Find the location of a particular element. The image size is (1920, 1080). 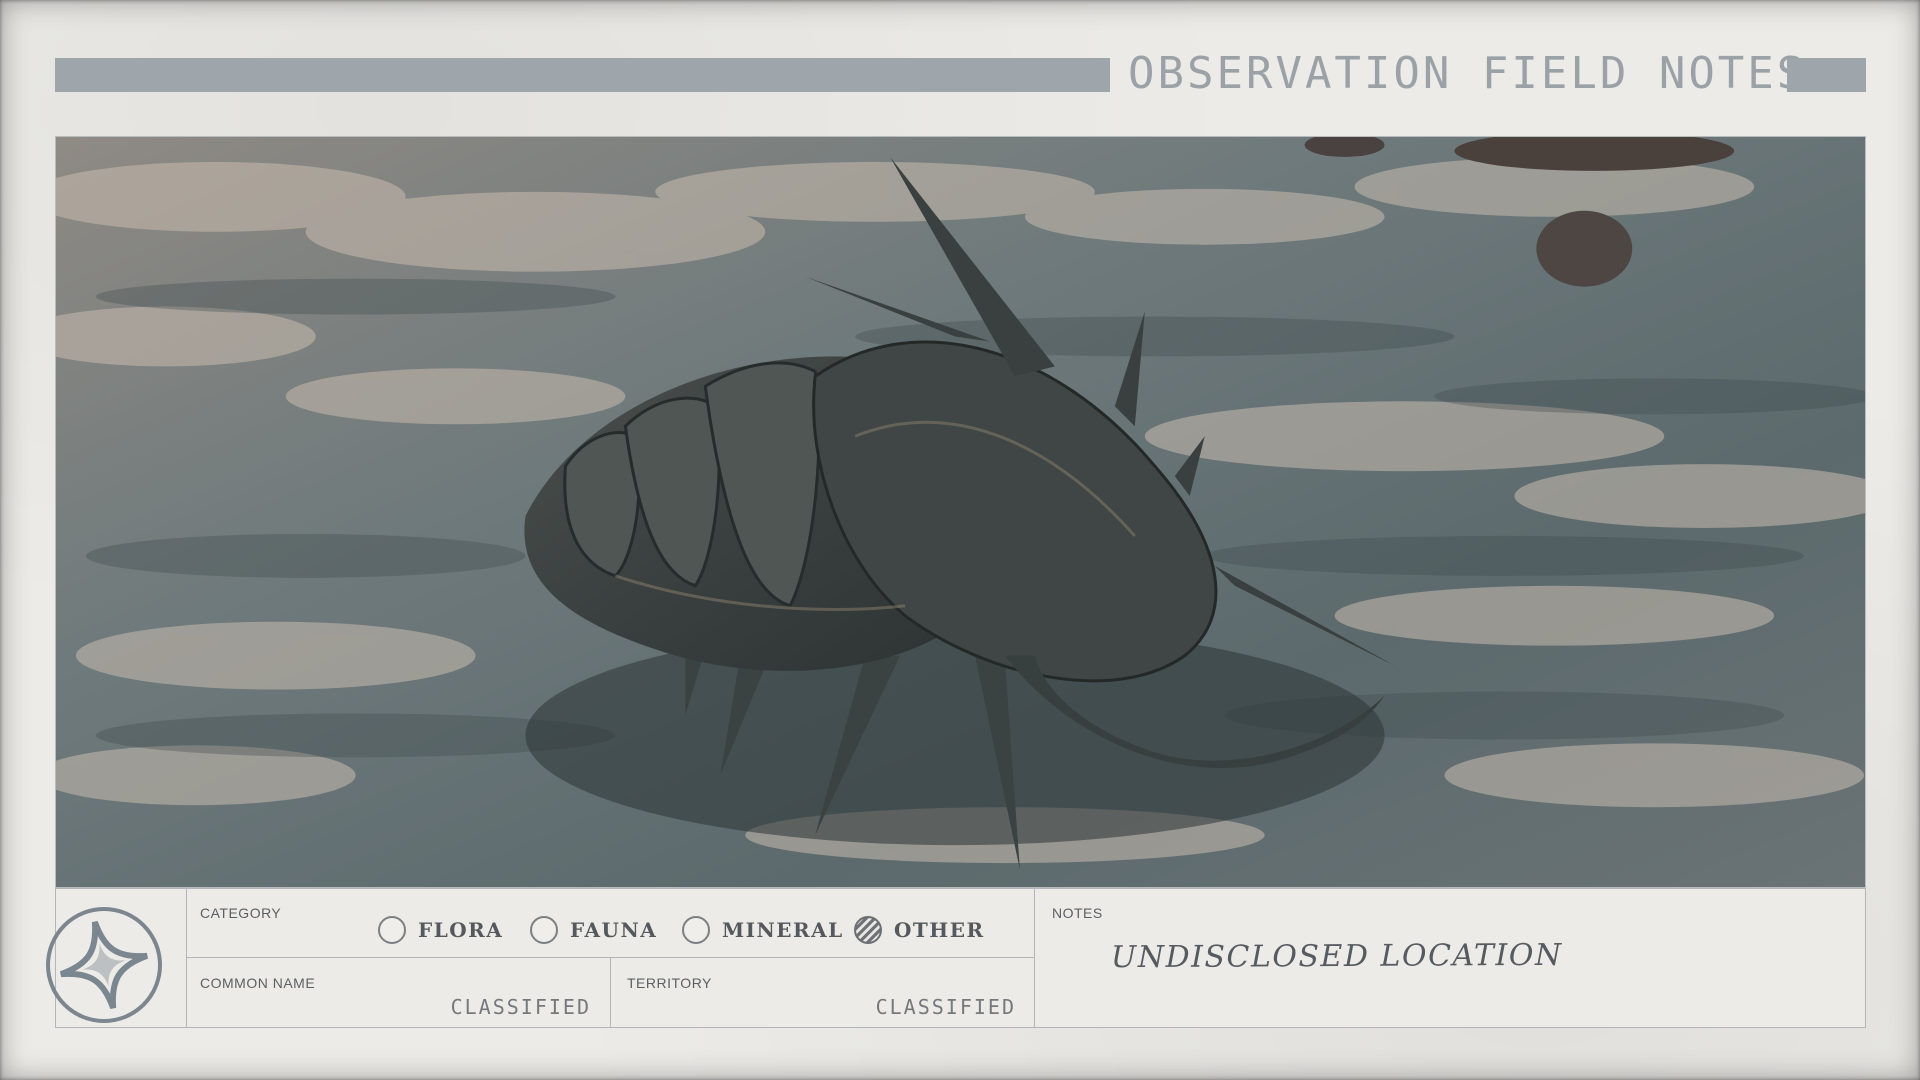

header-bar is located at coordinates (582, 75).